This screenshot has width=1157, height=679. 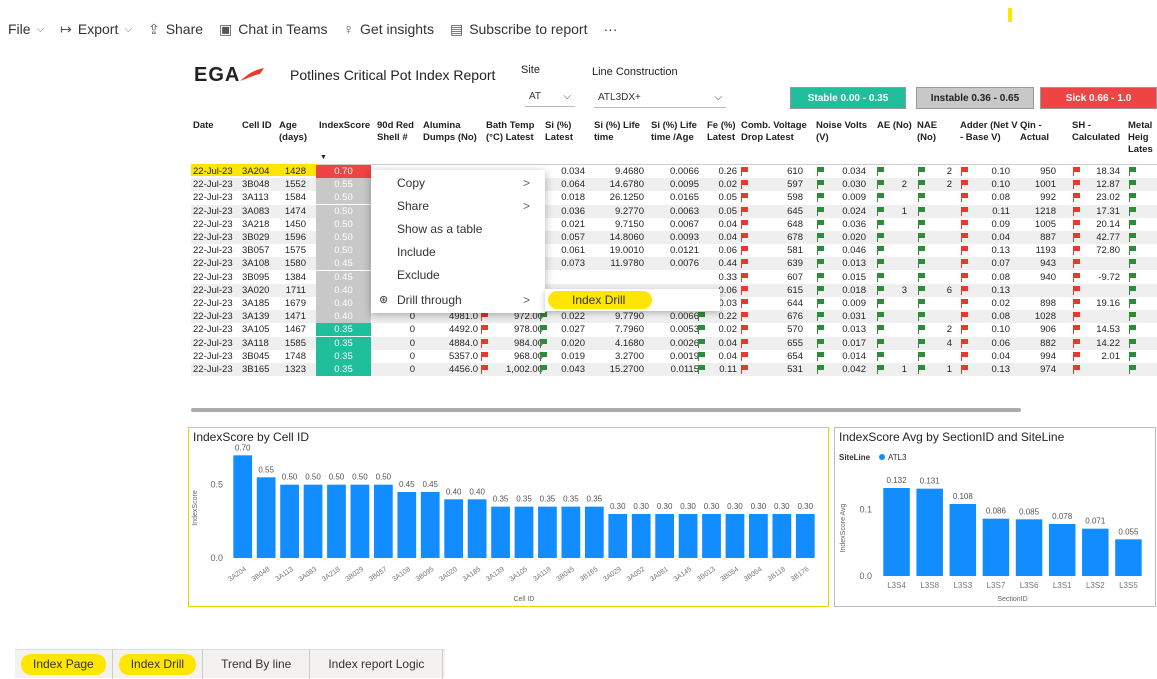 I want to click on column-header: Bath Temp (°C) Latest, so click(x=514, y=132).